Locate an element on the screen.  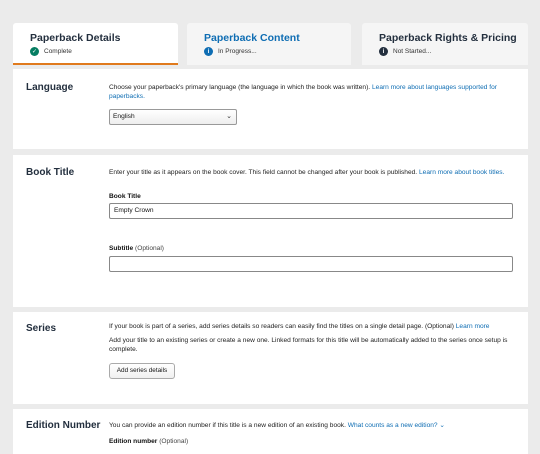
section-title: Book Title is located at coordinates (50, 172).